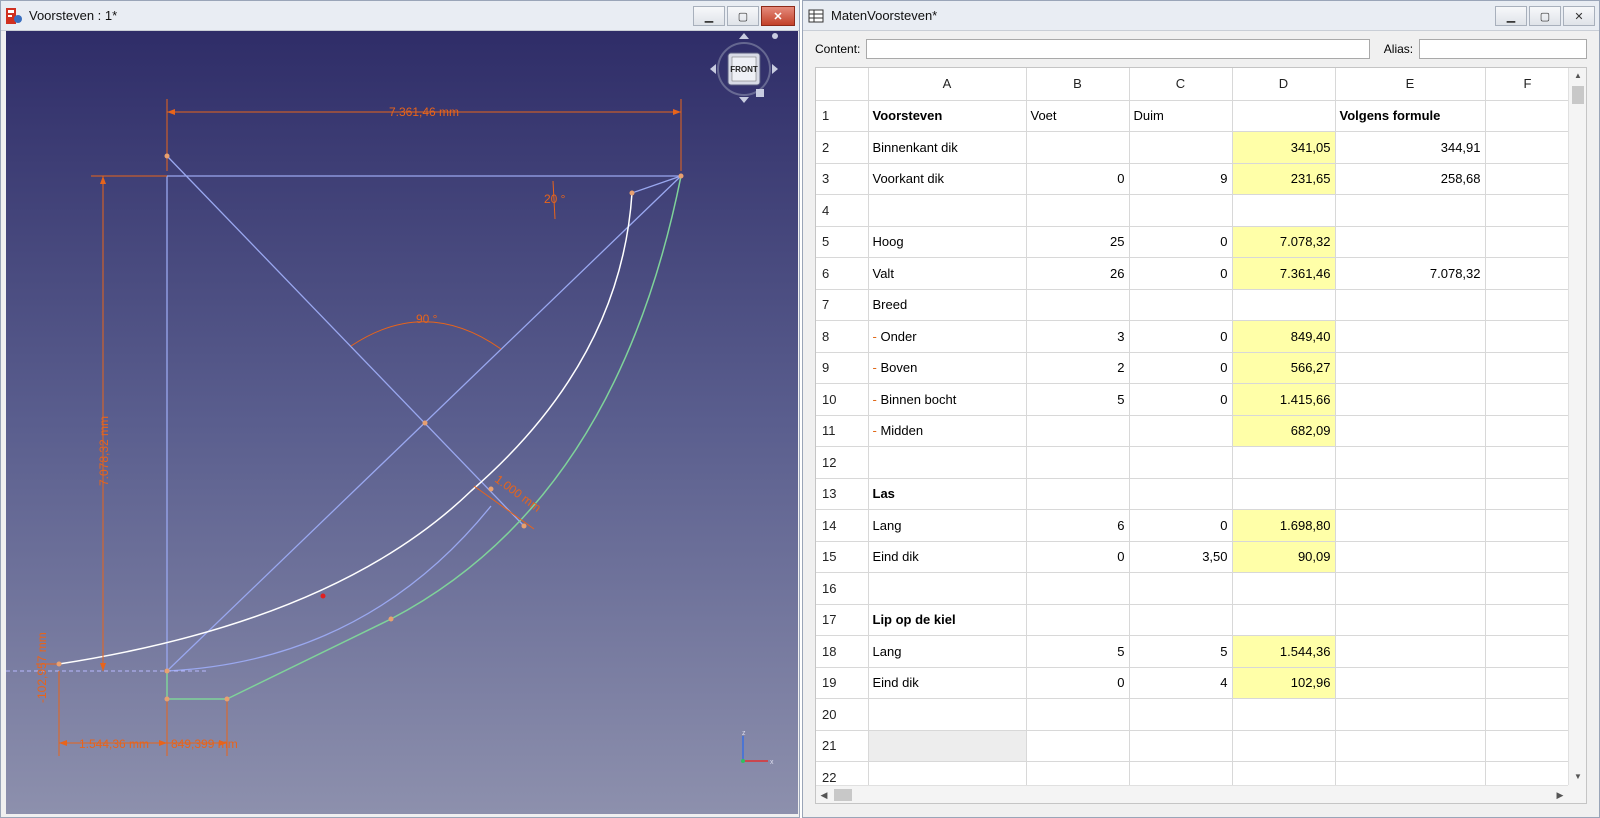 The image size is (1600, 818). What do you see at coordinates (842, 116) in the screenshot?
I see `row-header: 1` at bounding box center [842, 116].